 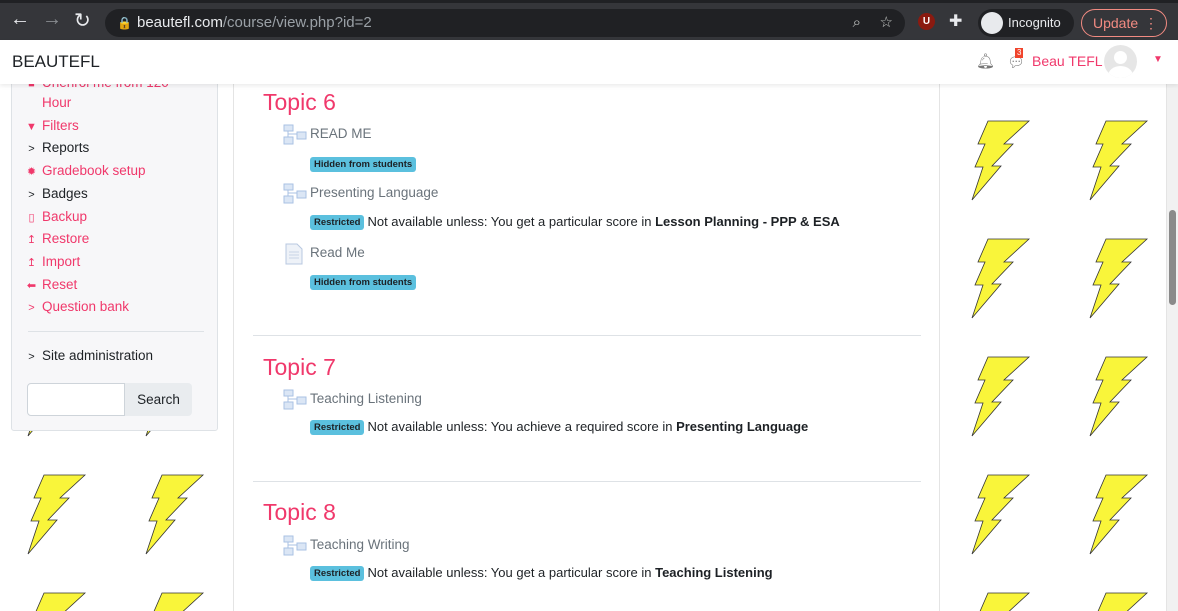 What do you see at coordinates (374, 192) in the screenshot?
I see `activity-name: Presenting Language` at bounding box center [374, 192].